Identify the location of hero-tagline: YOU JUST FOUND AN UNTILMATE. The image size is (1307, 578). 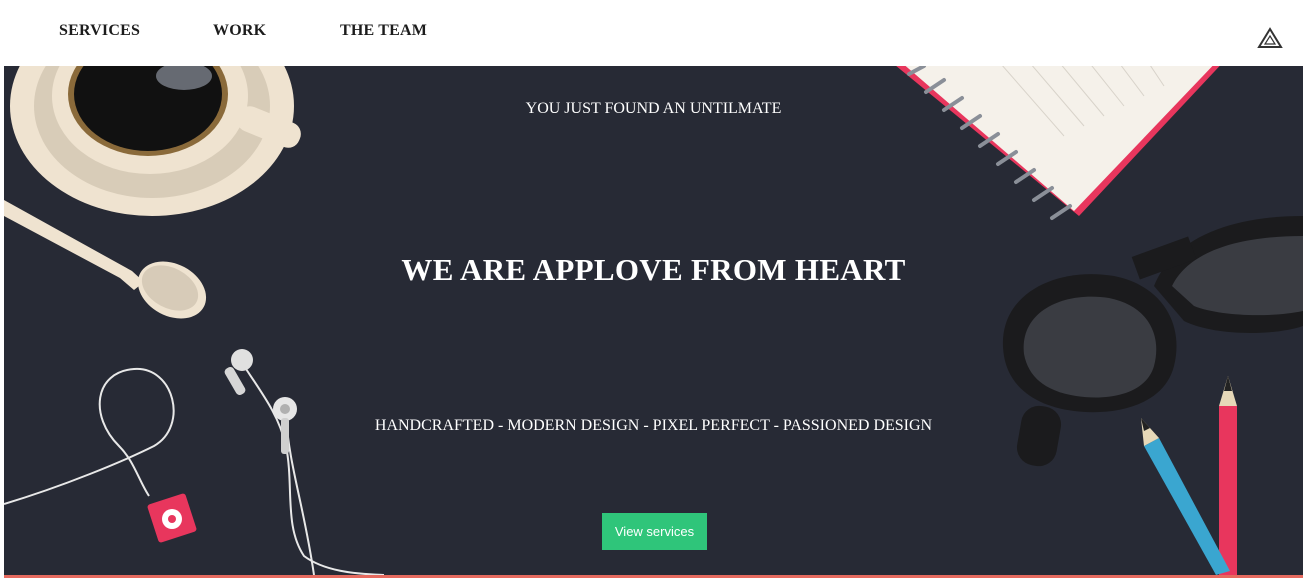
(653, 108).